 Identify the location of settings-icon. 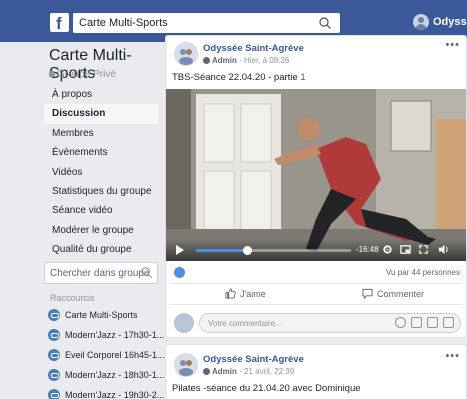
(387, 249).